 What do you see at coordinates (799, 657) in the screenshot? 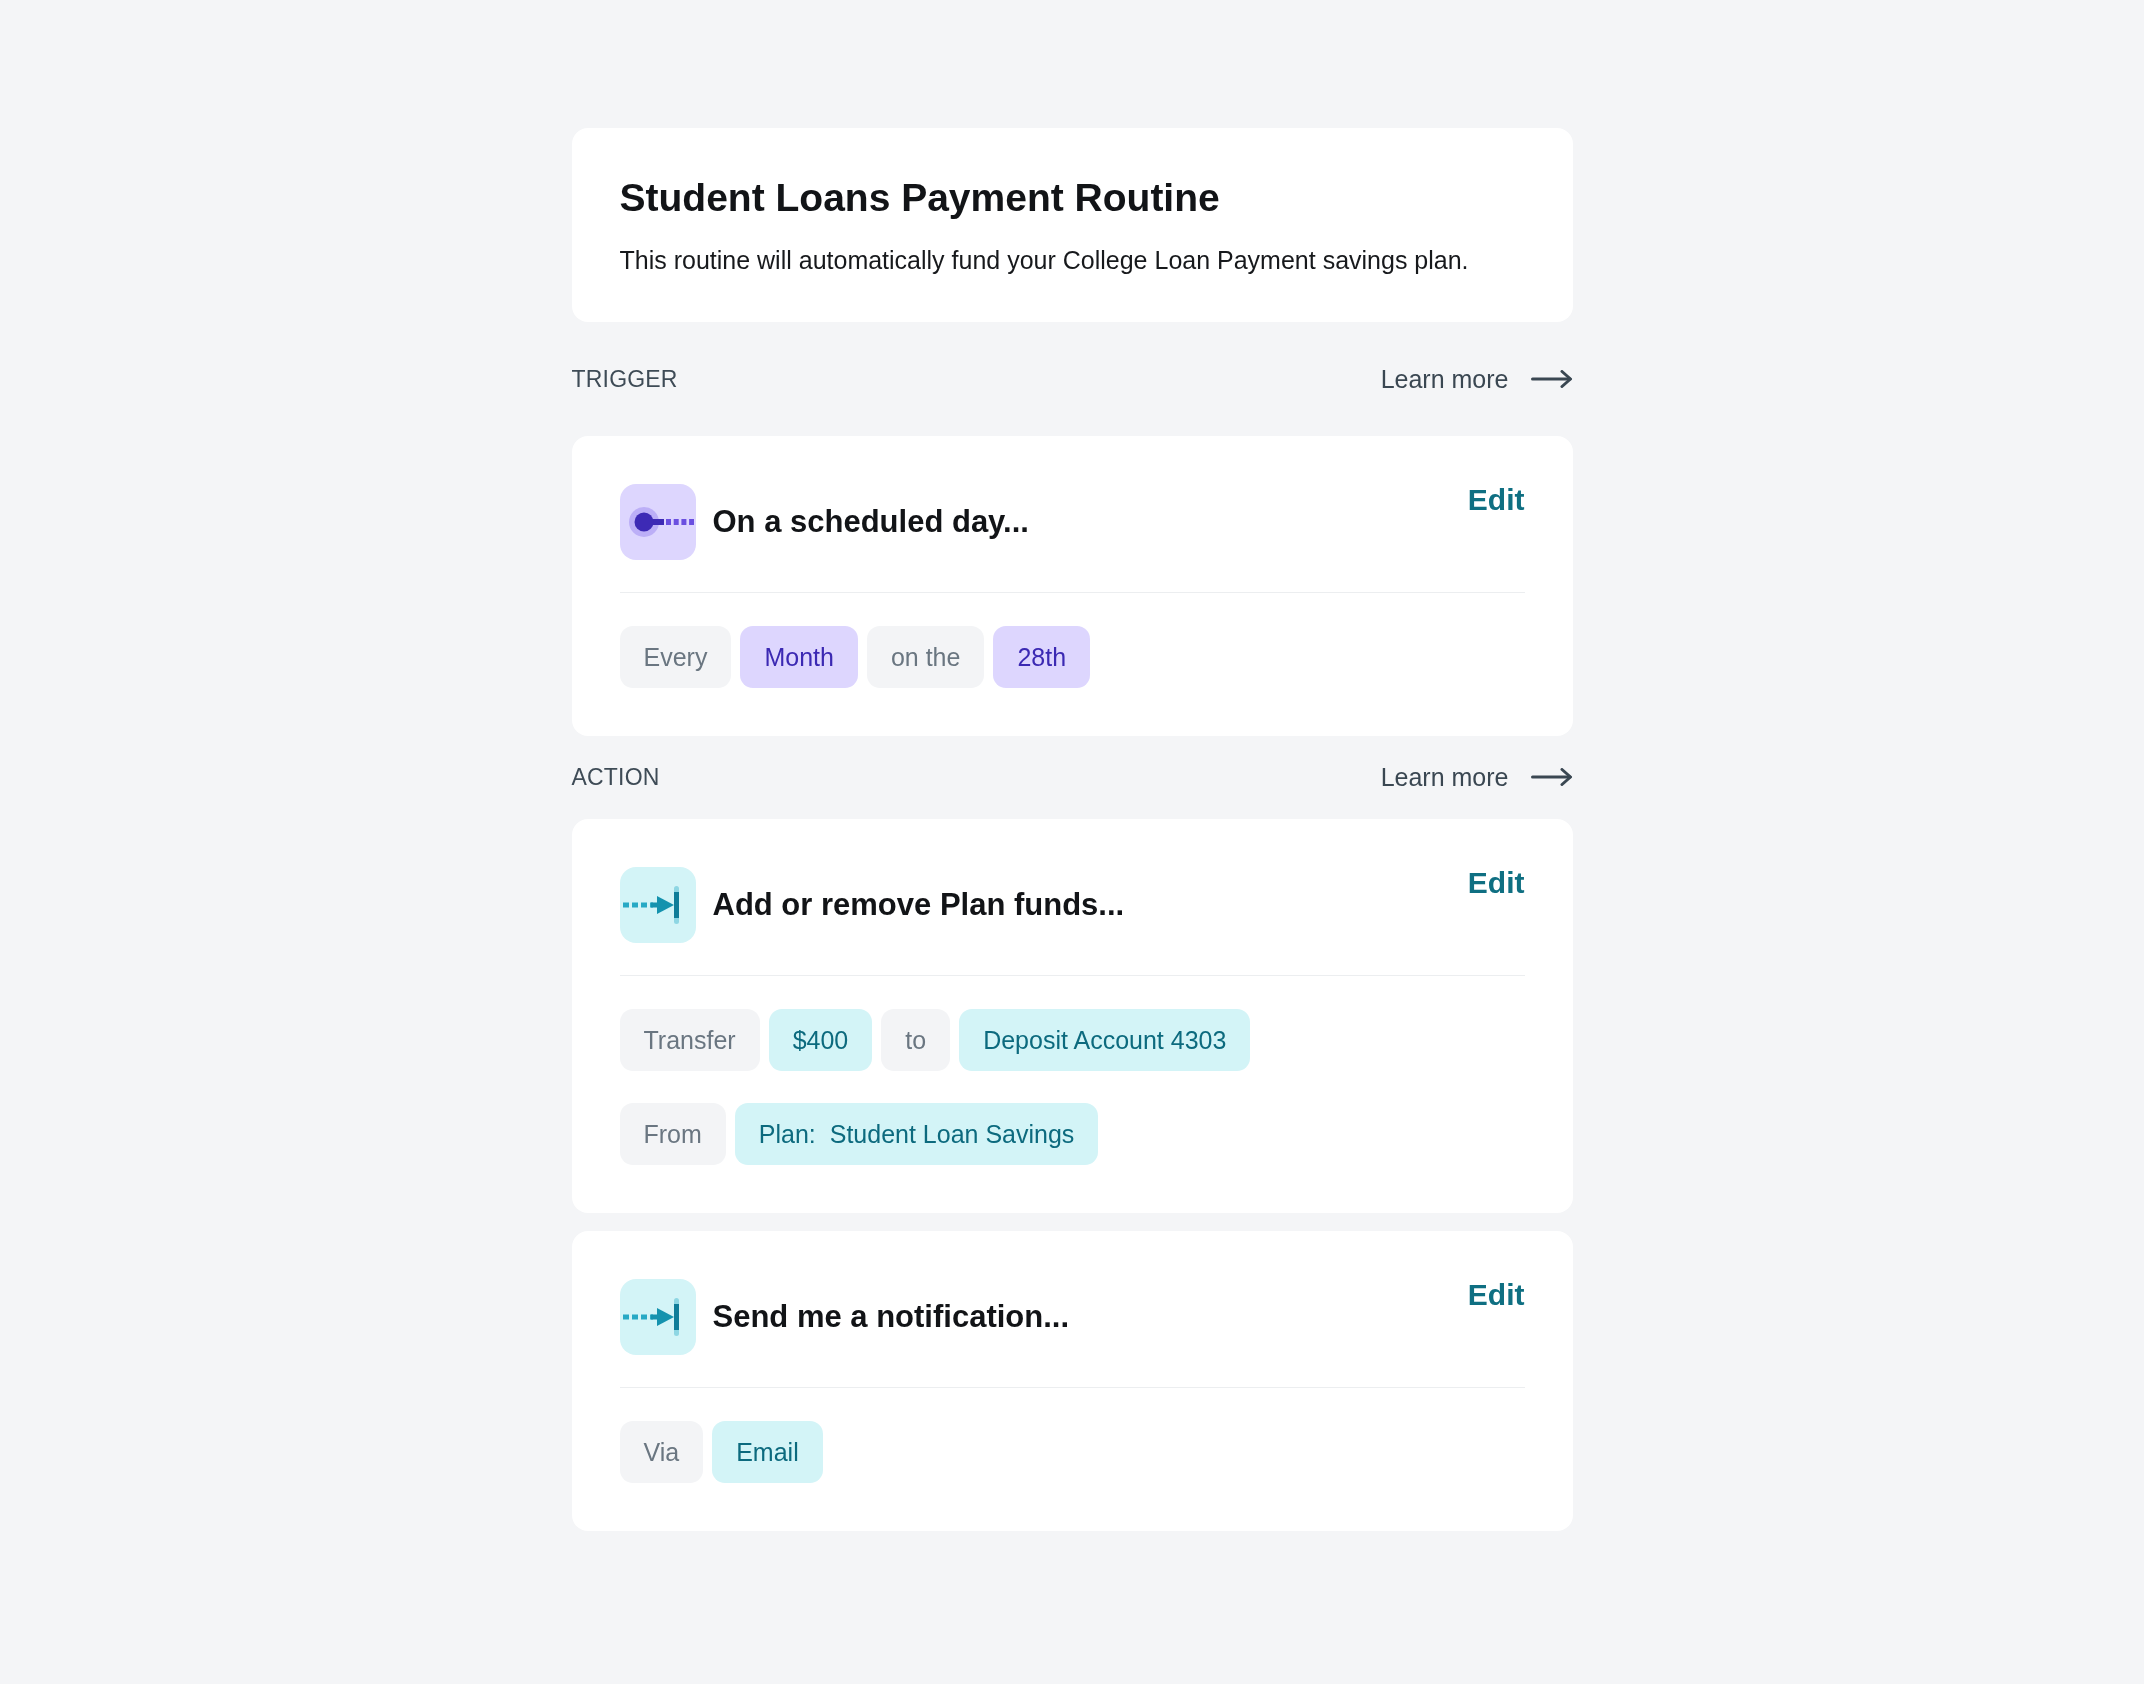
I see `value-chip: Month` at bounding box center [799, 657].